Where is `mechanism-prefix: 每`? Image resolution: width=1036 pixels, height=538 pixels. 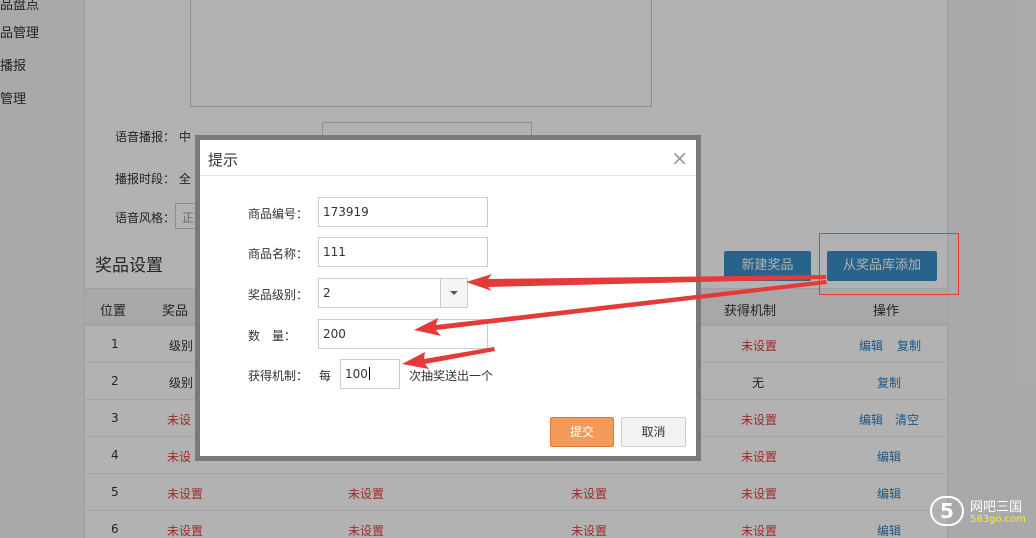
mechanism-prefix: 每 is located at coordinates (325, 376).